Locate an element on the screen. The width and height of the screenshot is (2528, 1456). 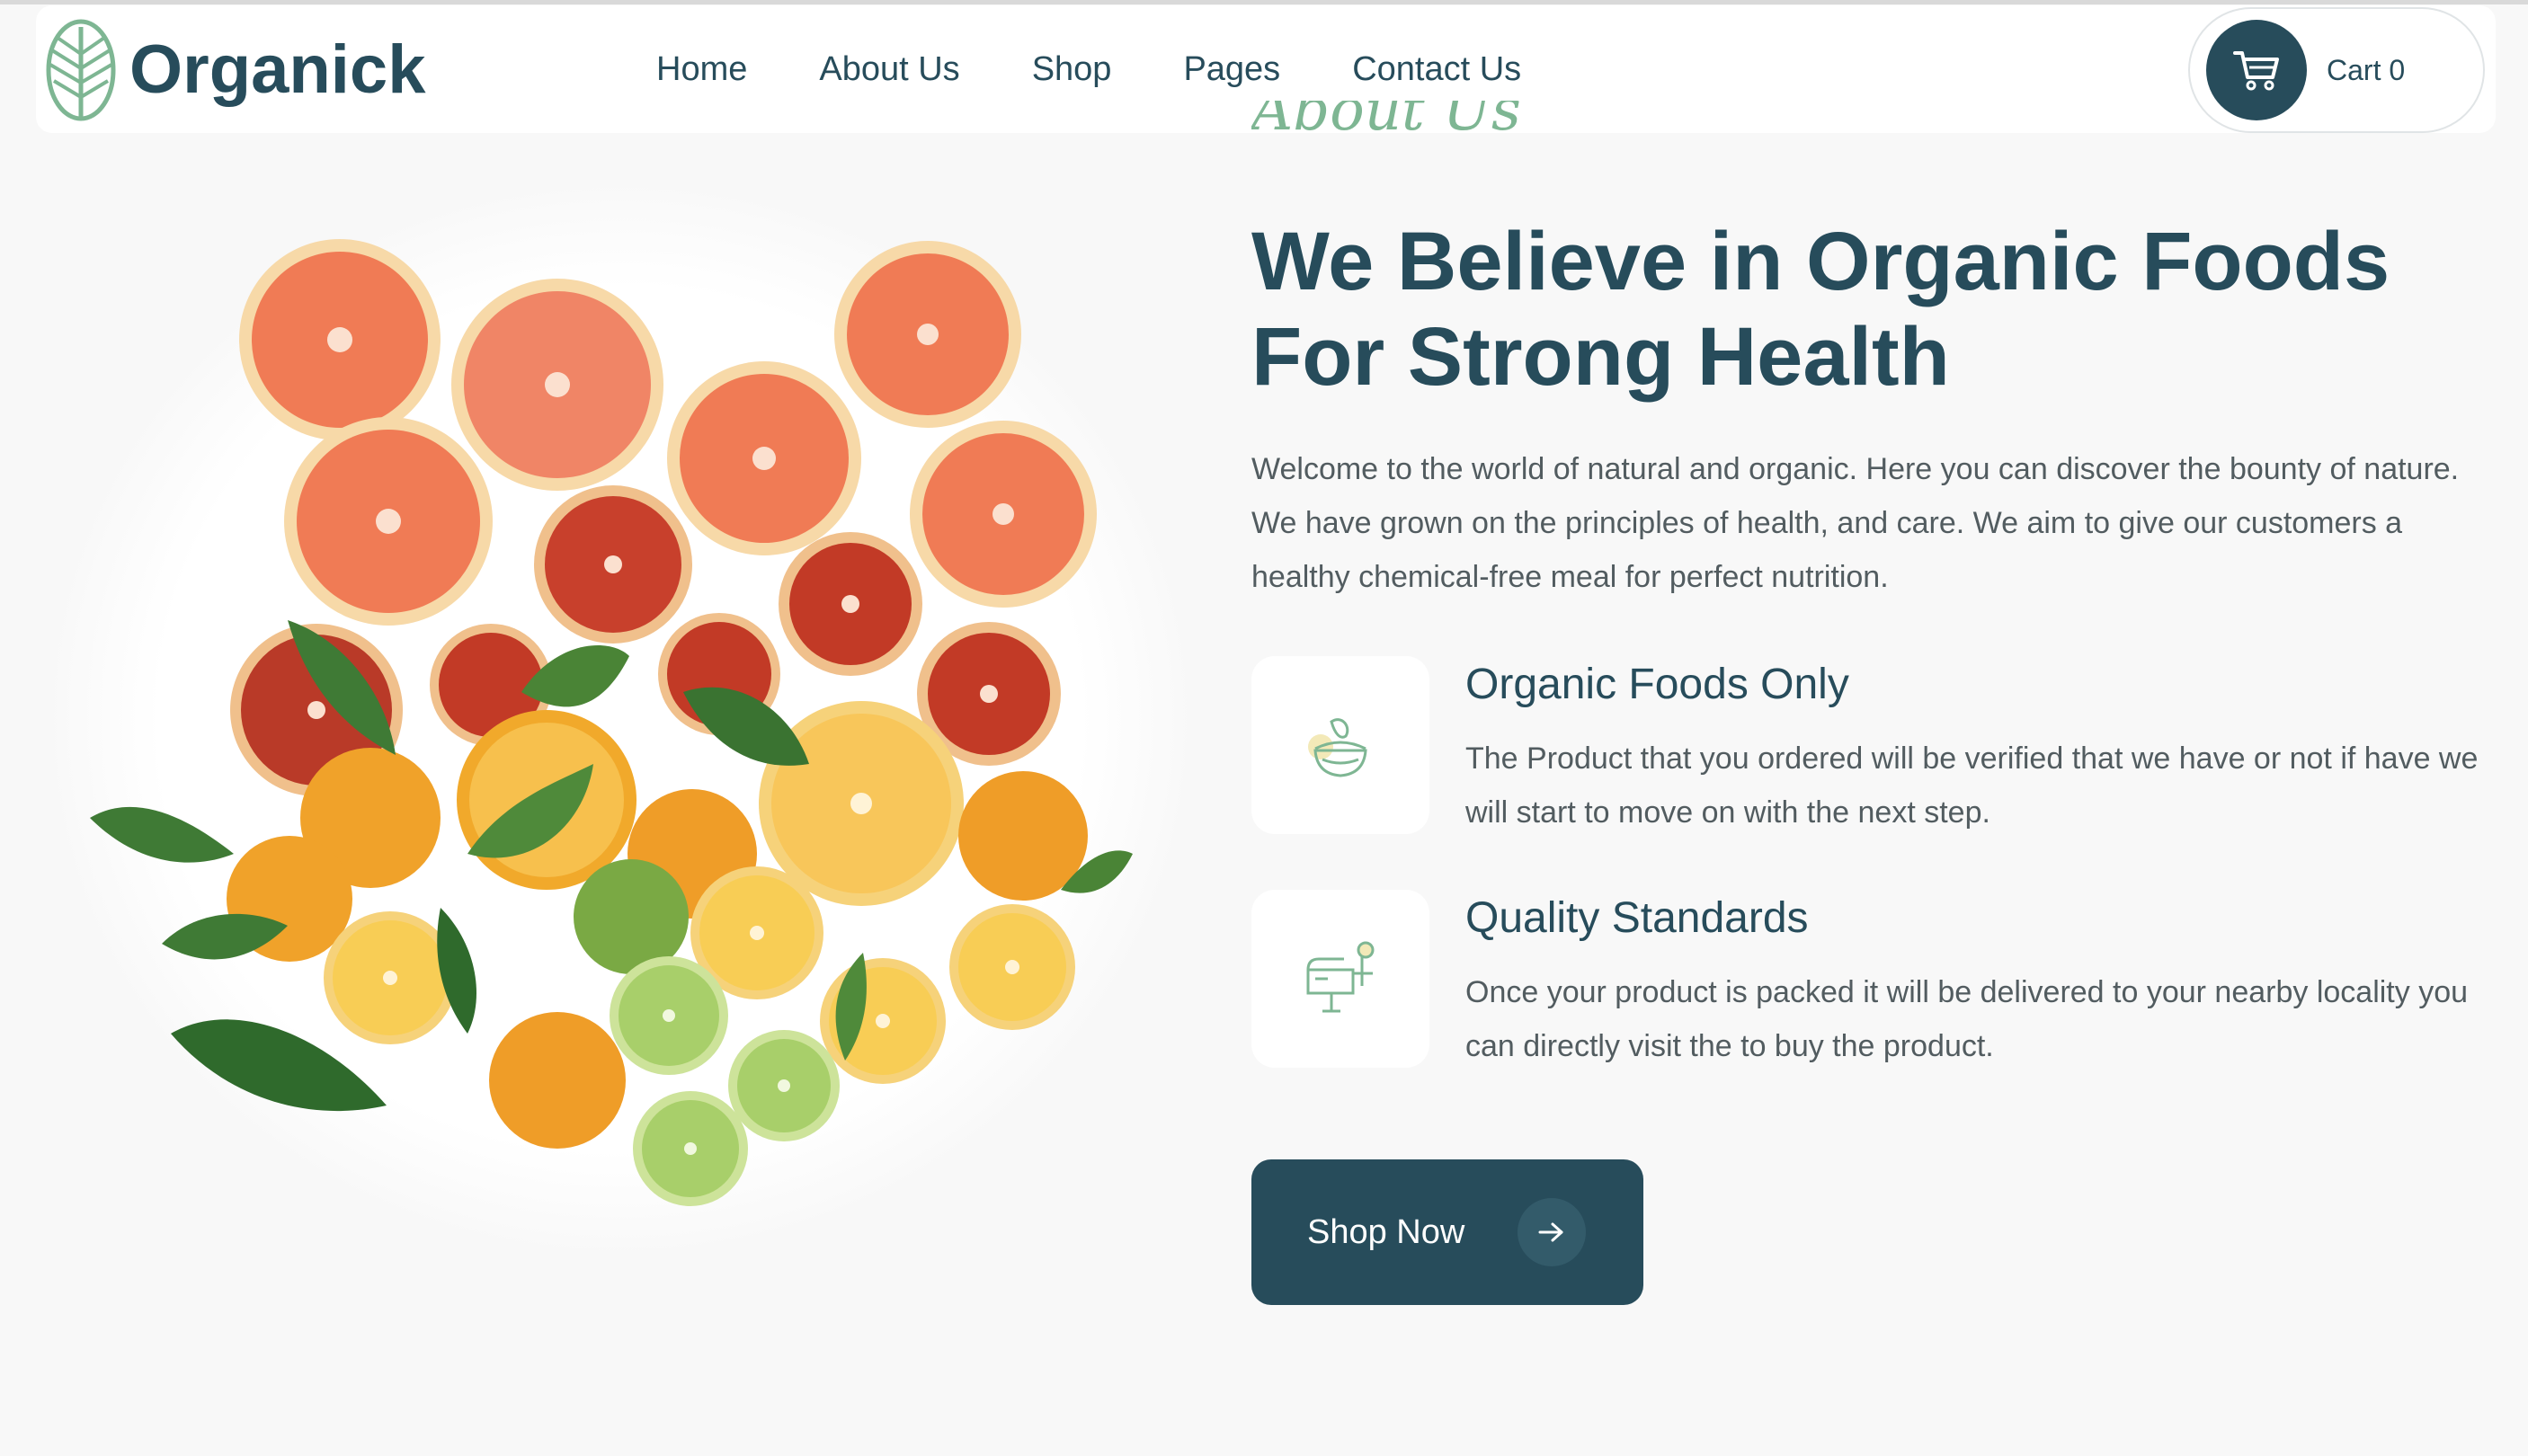
mailbox-icon is located at coordinates (1340, 977).